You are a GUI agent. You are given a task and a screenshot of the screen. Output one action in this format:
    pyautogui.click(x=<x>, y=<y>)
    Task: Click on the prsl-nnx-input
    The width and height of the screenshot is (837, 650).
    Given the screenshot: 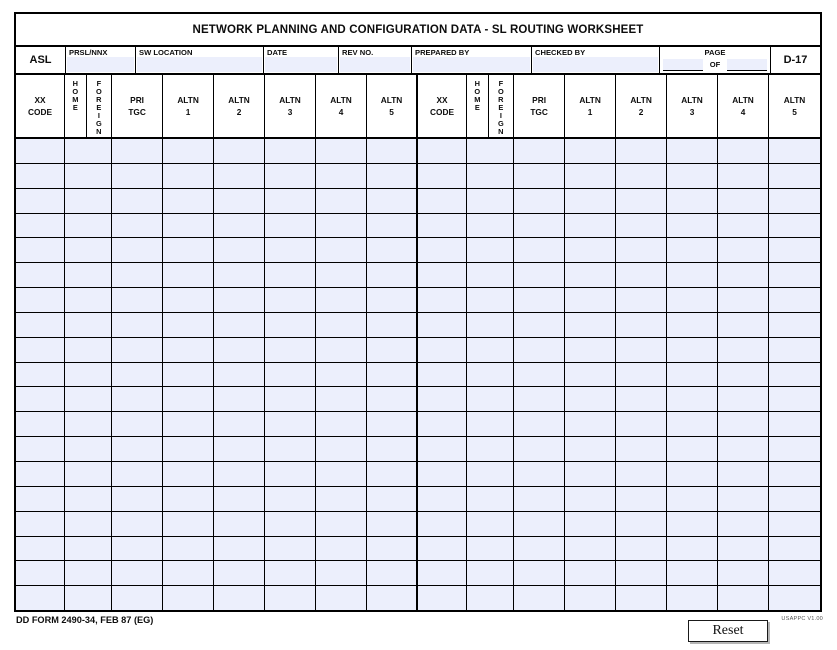 What is the action you would take?
    pyautogui.click(x=100, y=64)
    